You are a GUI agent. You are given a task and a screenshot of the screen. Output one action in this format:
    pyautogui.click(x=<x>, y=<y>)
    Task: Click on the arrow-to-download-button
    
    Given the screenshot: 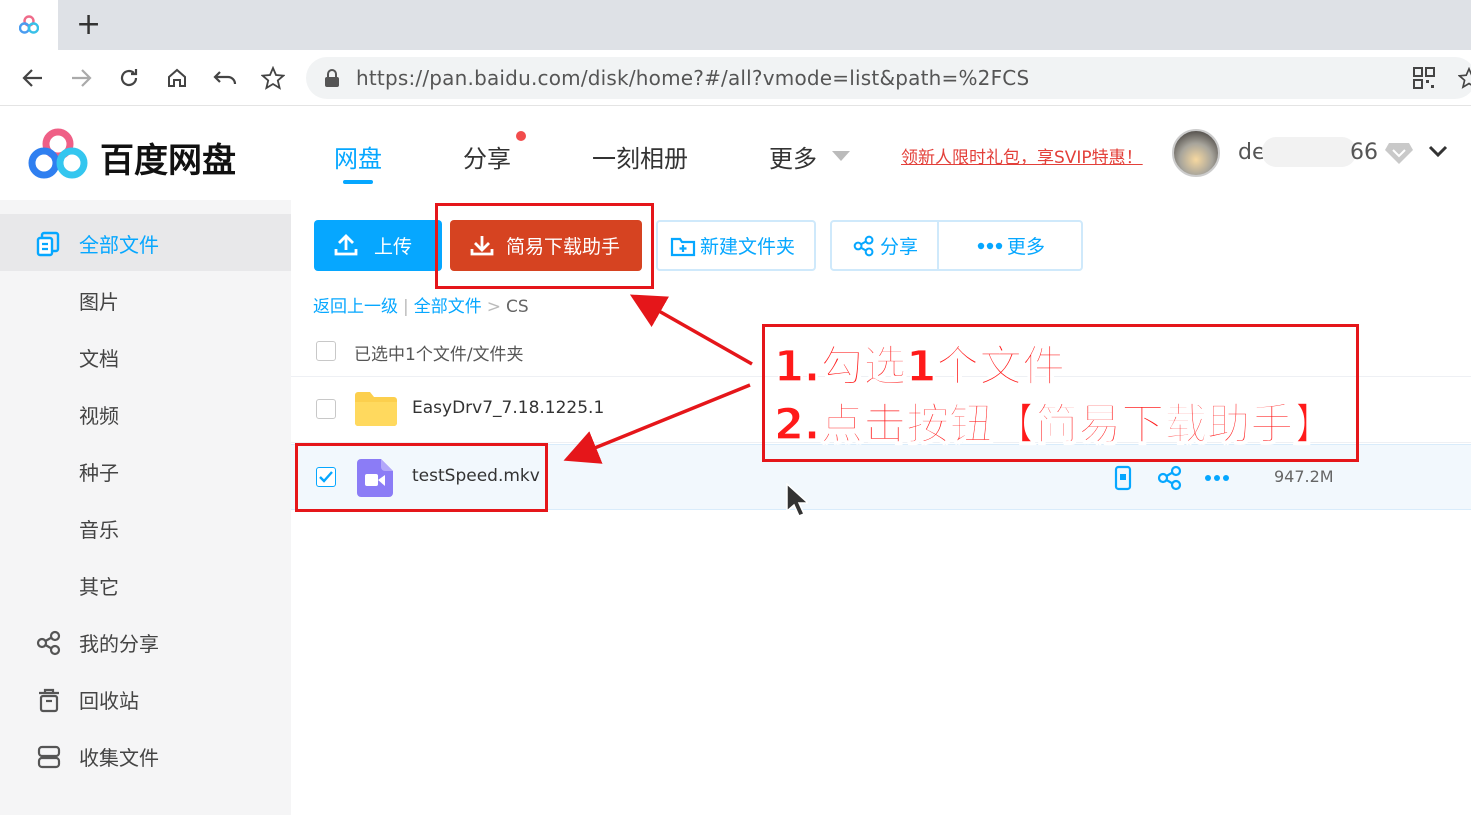 What is the action you would take?
    pyautogui.click(x=691, y=330)
    